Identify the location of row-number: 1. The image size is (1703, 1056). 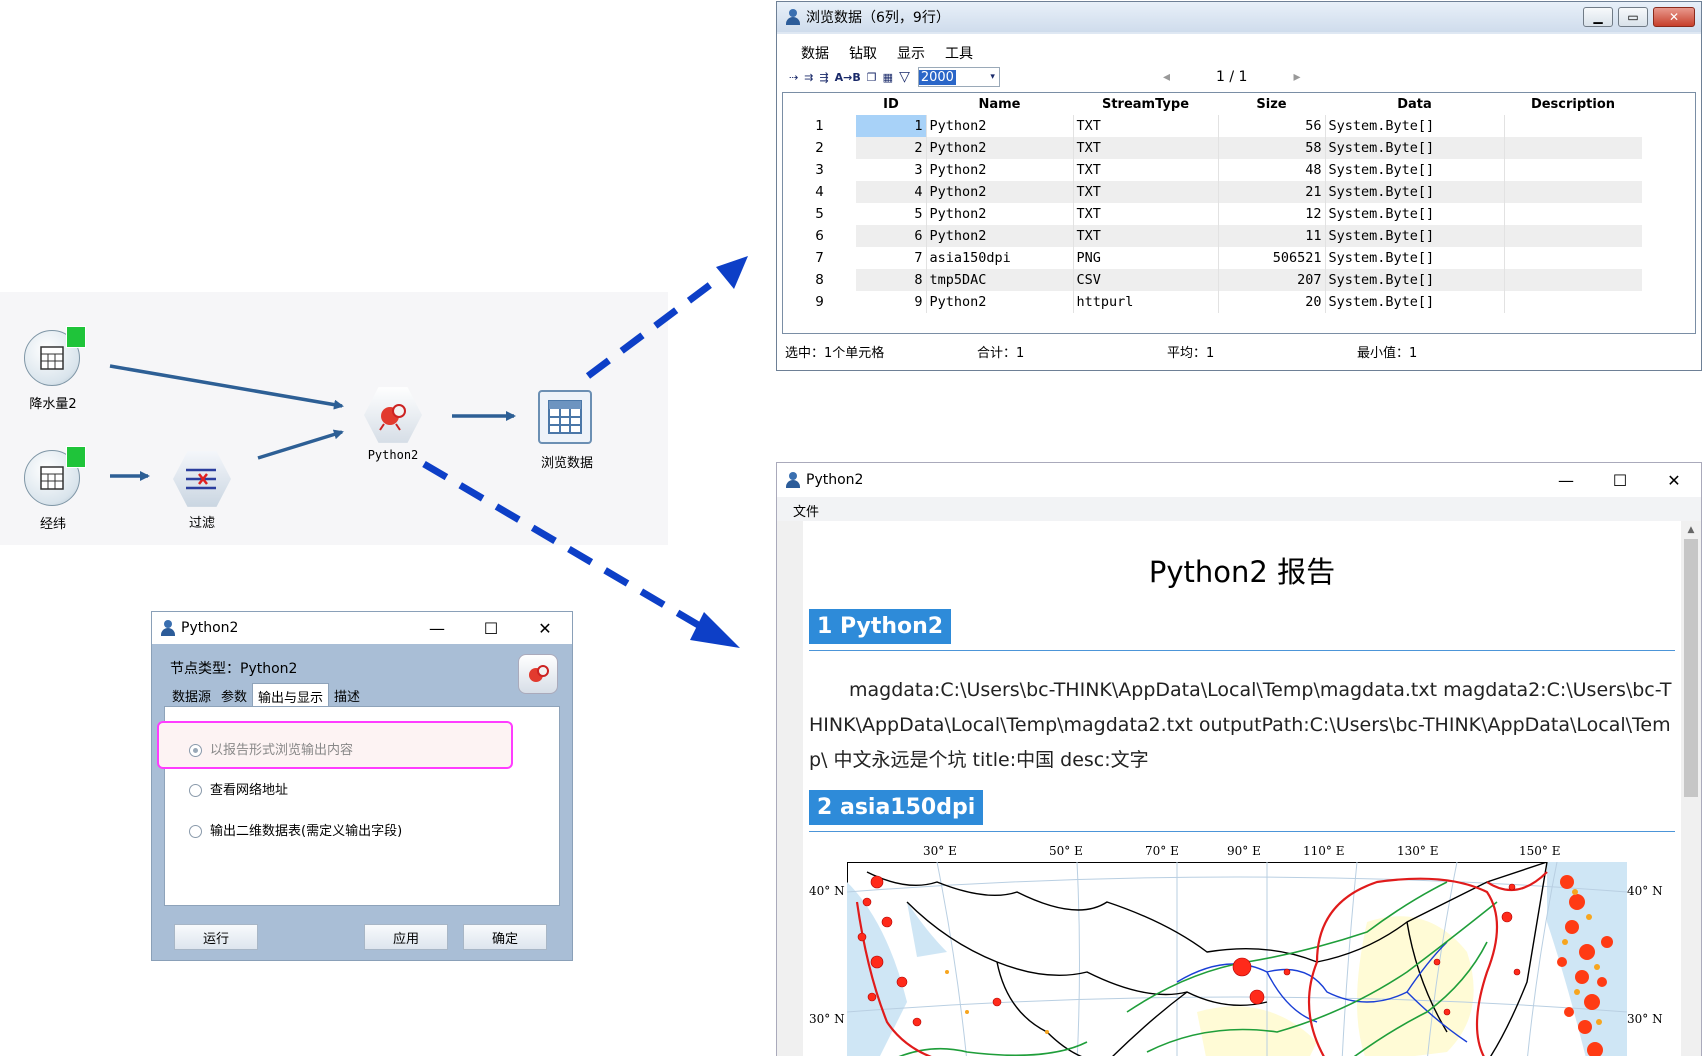
(819, 126).